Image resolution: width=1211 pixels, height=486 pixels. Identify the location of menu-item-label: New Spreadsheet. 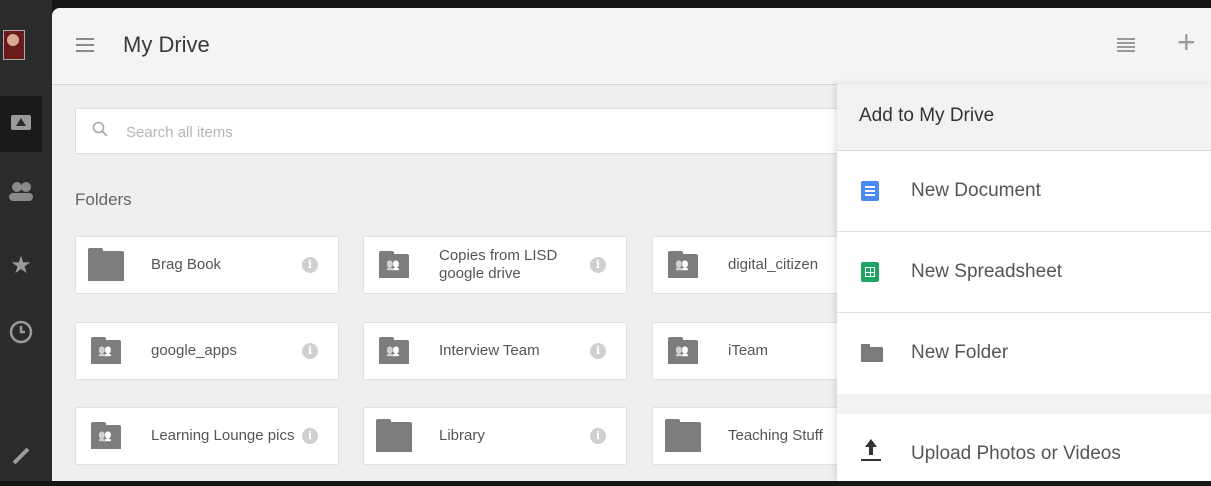
(987, 271).